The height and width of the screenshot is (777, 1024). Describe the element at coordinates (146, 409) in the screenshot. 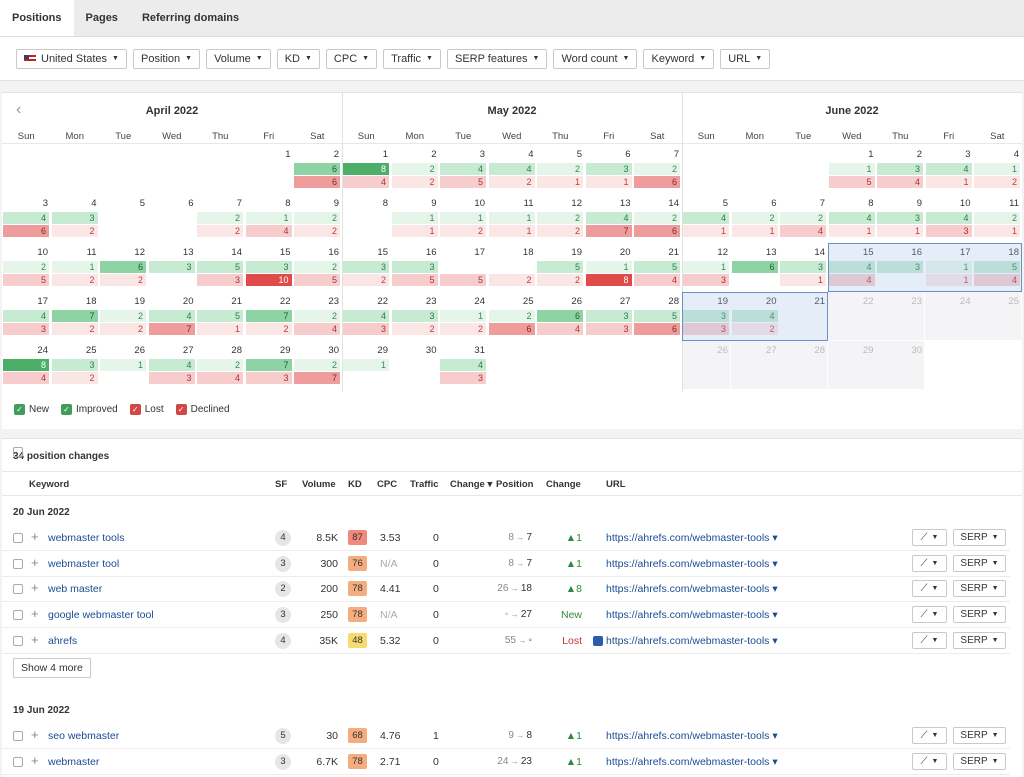

I see `legend-lost: ✓ Lost` at that location.